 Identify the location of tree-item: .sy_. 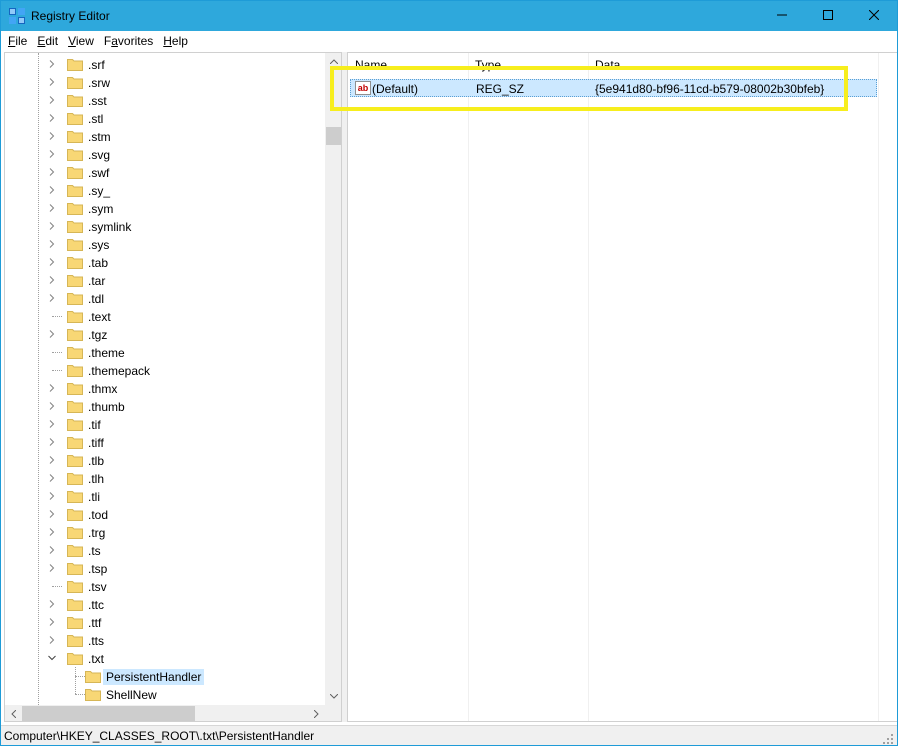
(165, 190).